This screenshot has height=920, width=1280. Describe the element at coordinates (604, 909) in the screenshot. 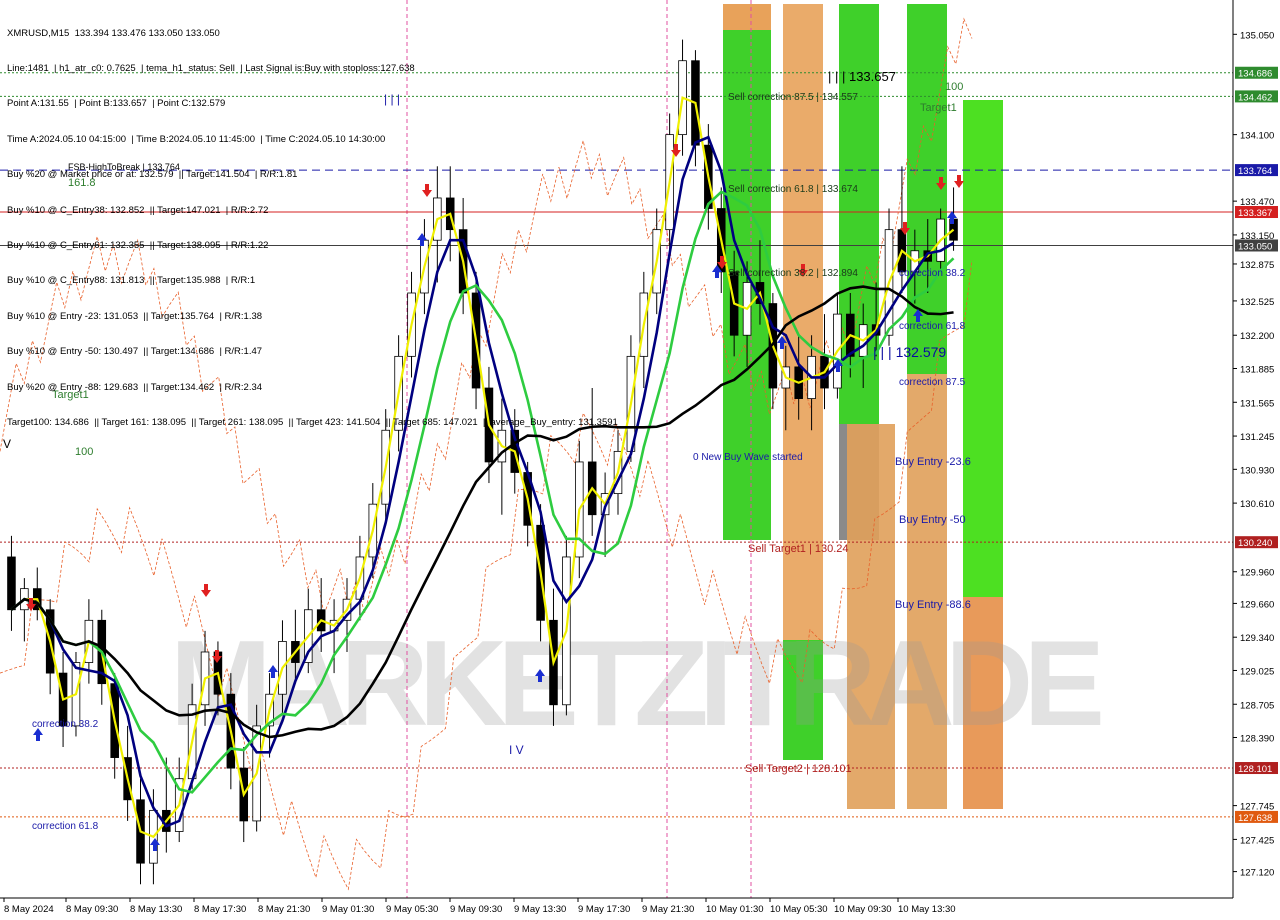

I see `time-tick-label: 9 May 17:30` at that location.